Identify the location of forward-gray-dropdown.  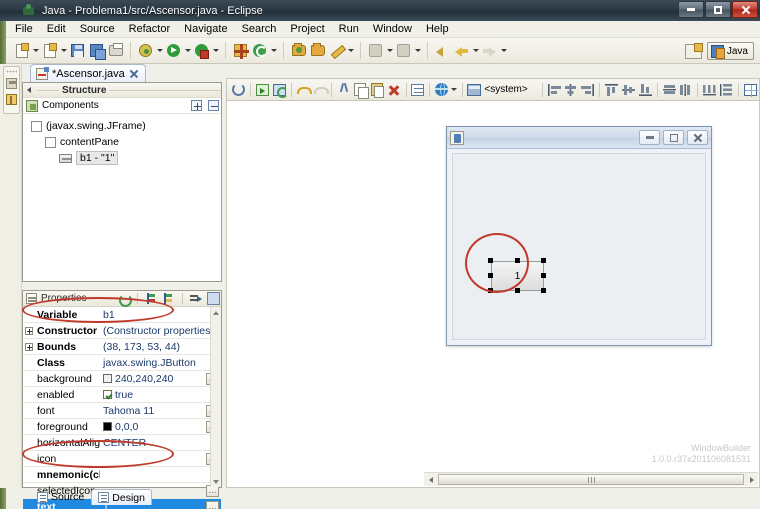
(503, 50).